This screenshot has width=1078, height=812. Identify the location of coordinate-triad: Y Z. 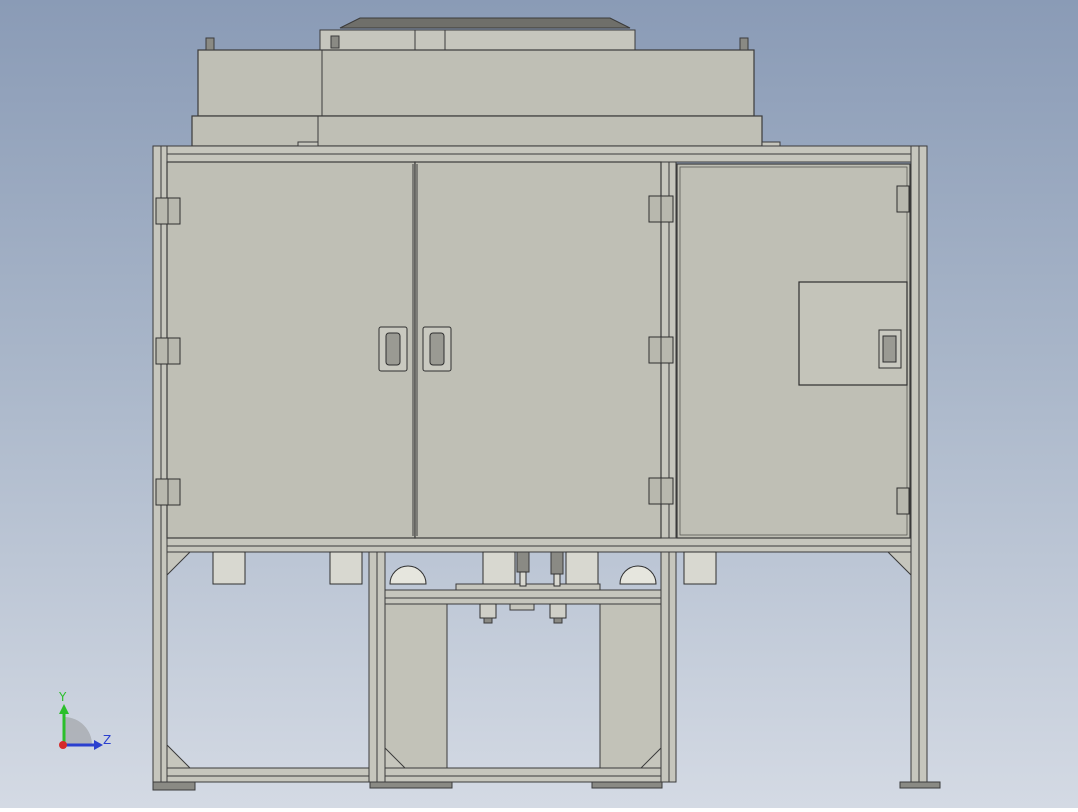
(84, 720).